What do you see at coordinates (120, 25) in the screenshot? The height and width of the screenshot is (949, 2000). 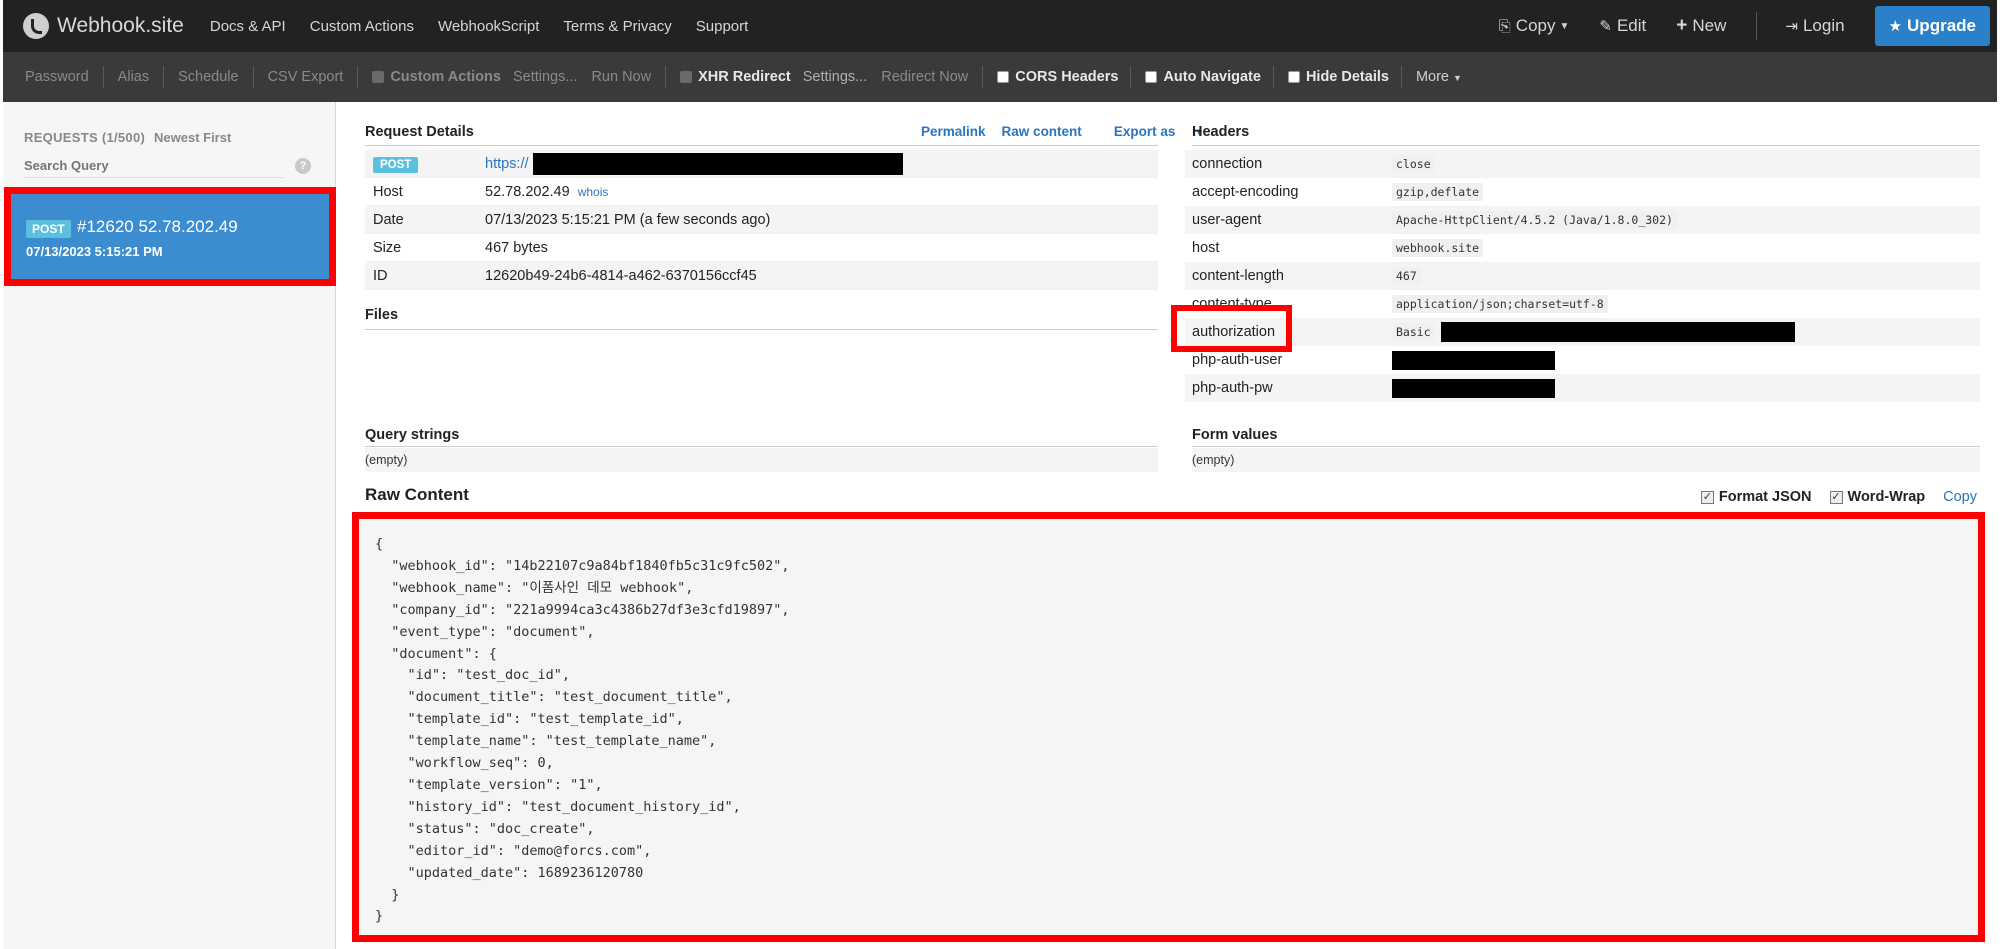 I see `brand-name: Webhook.site` at bounding box center [120, 25].